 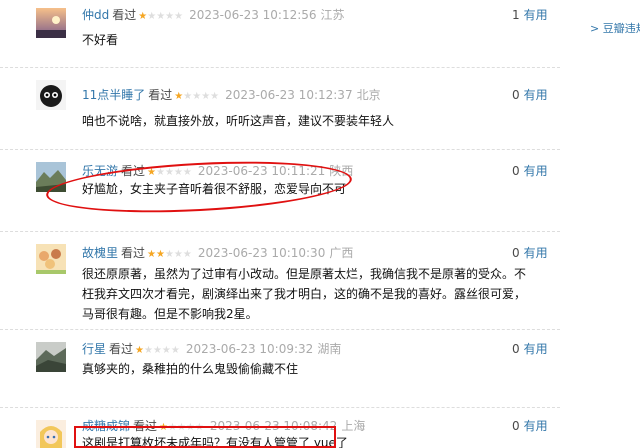 I want to click on review-location: 广西, so click(x=341, y=253).